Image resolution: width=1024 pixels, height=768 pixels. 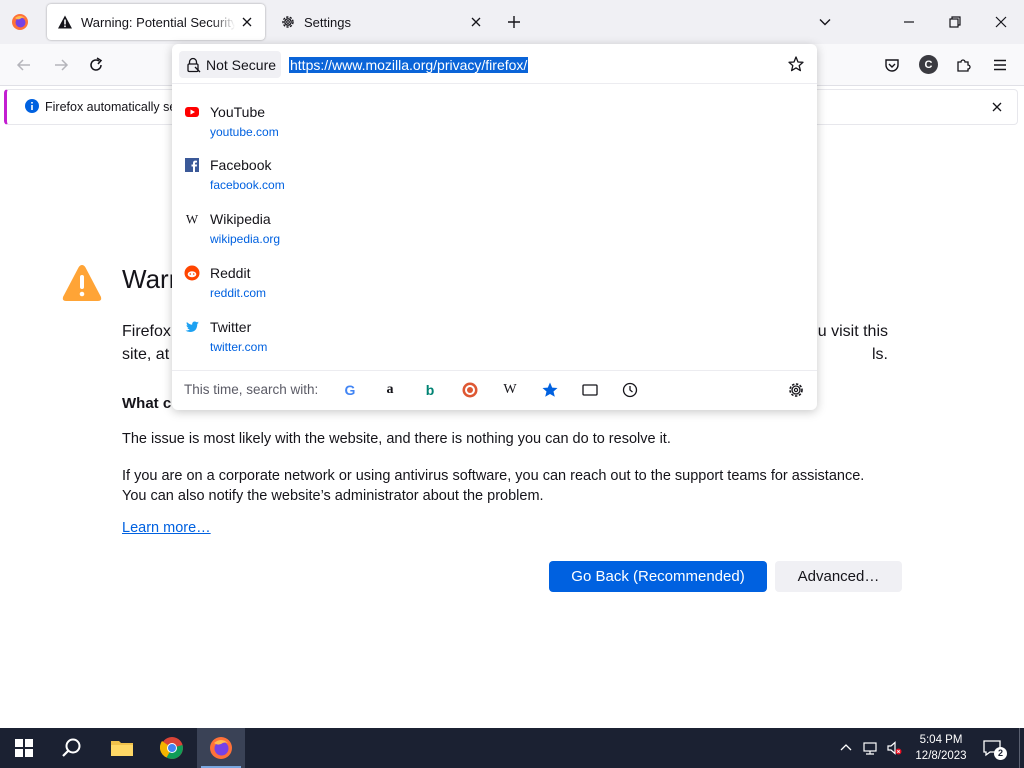 I want to click on svg-text: W, so click(x=192, y=219).